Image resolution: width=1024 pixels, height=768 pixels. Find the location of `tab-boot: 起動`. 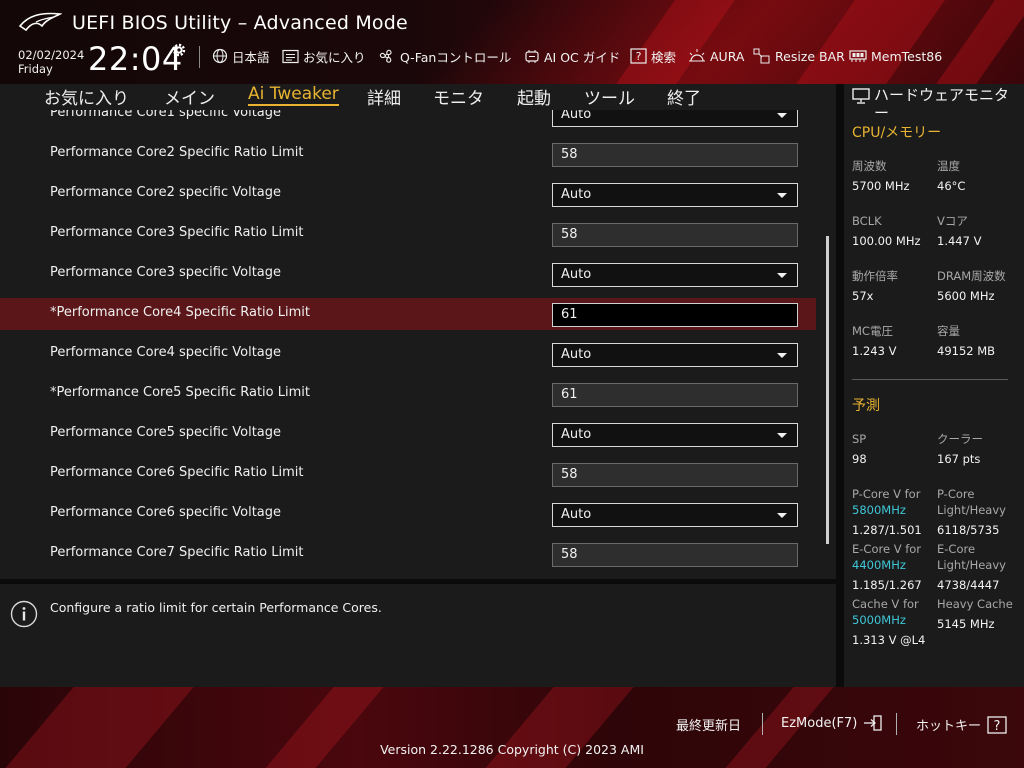

tab-boot: 起動 is located at coordinates (534, 96).